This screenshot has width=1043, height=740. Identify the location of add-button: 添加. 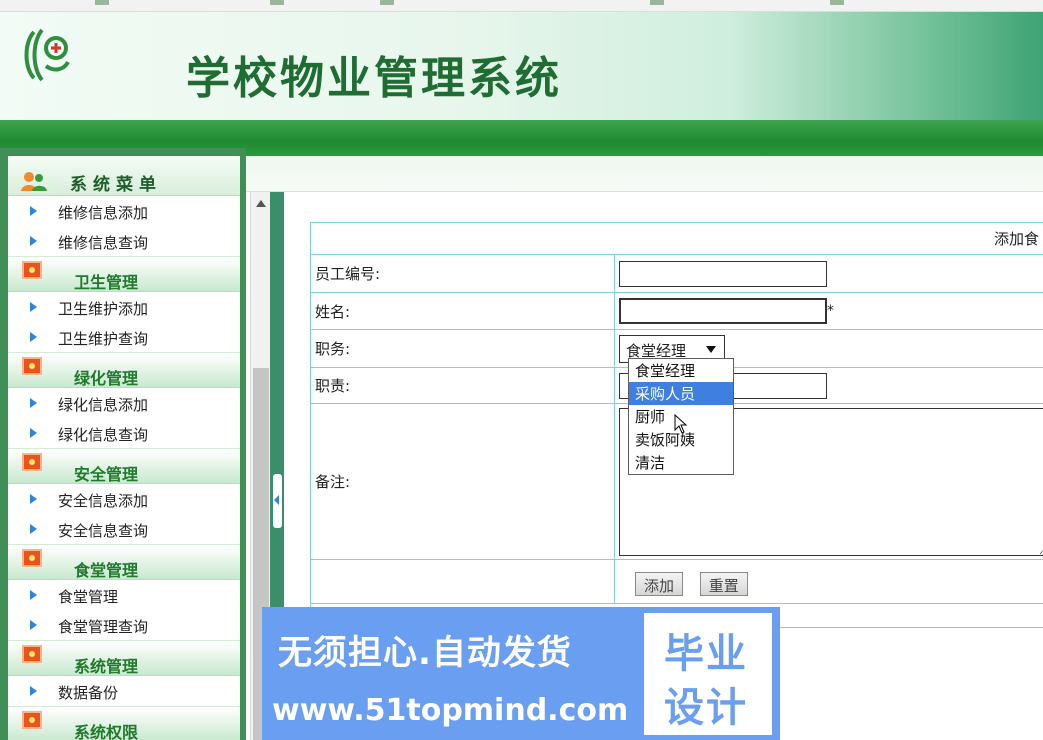
(659, 583).